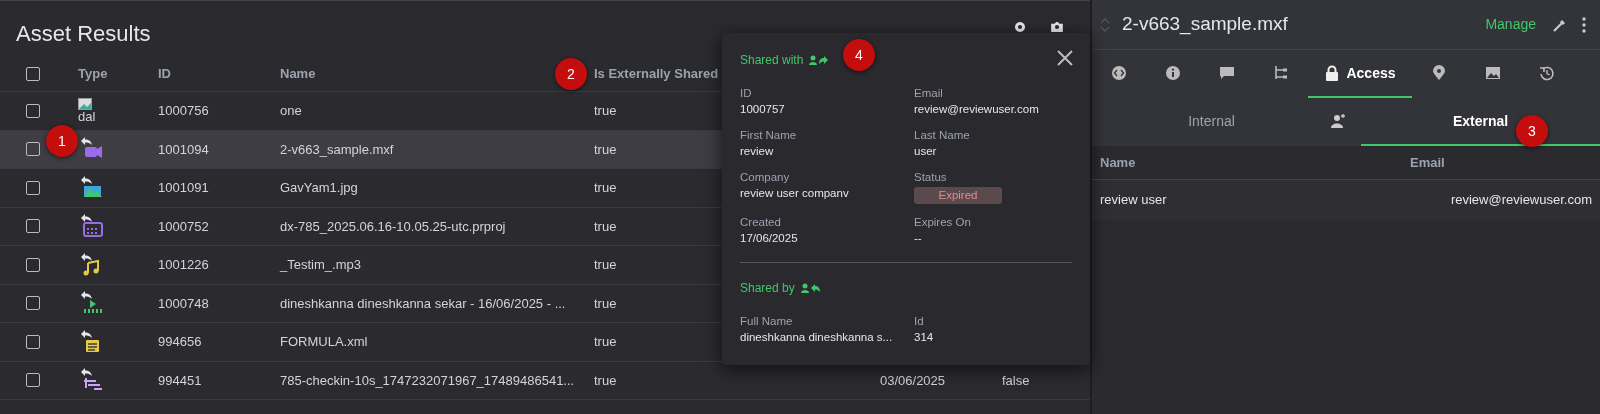 Image resolution: width=1600 pixels, height=414 pixels. What do you see at coordinates (164, 74) in the screenshot?
I see `column-header: ID` at bounding box center [164, 74].